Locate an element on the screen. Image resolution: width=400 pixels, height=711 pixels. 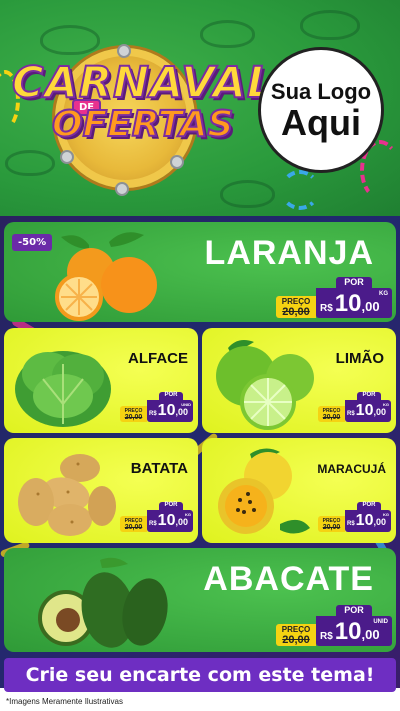
cta-banner: Crie seu encarte com este tema! is located at coordinates (200, 675).